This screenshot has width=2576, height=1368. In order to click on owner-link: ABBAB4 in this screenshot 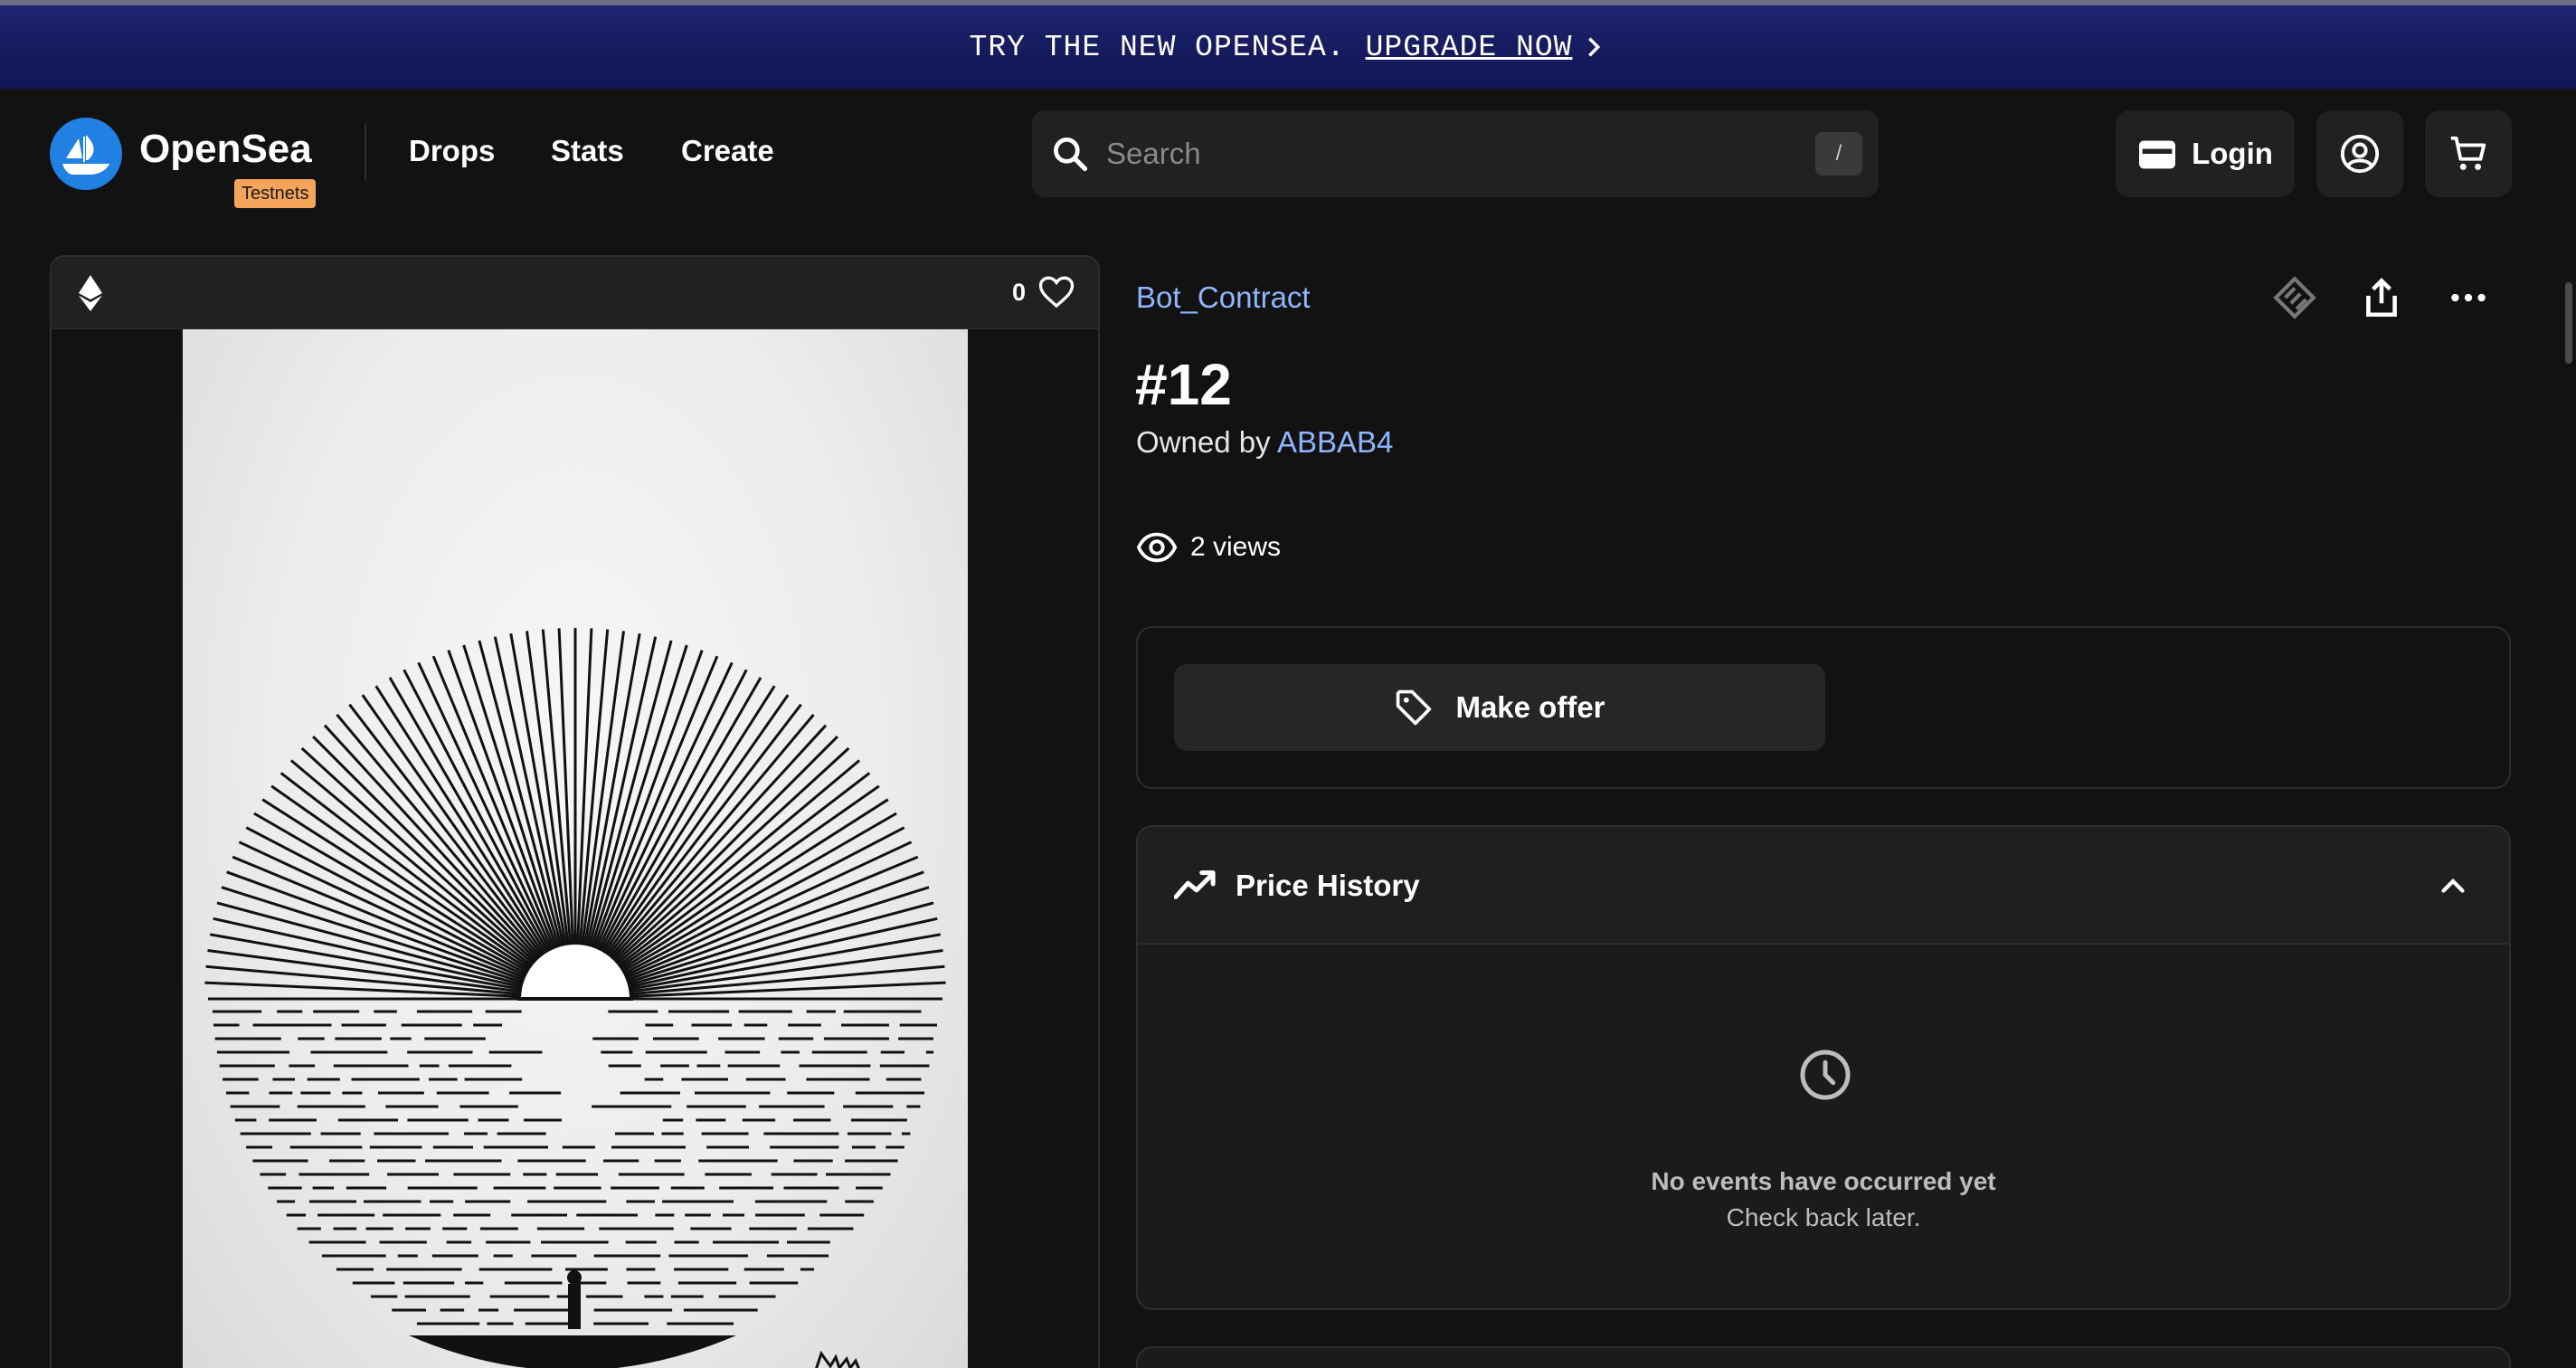, I will do `click(1335, 442)`.